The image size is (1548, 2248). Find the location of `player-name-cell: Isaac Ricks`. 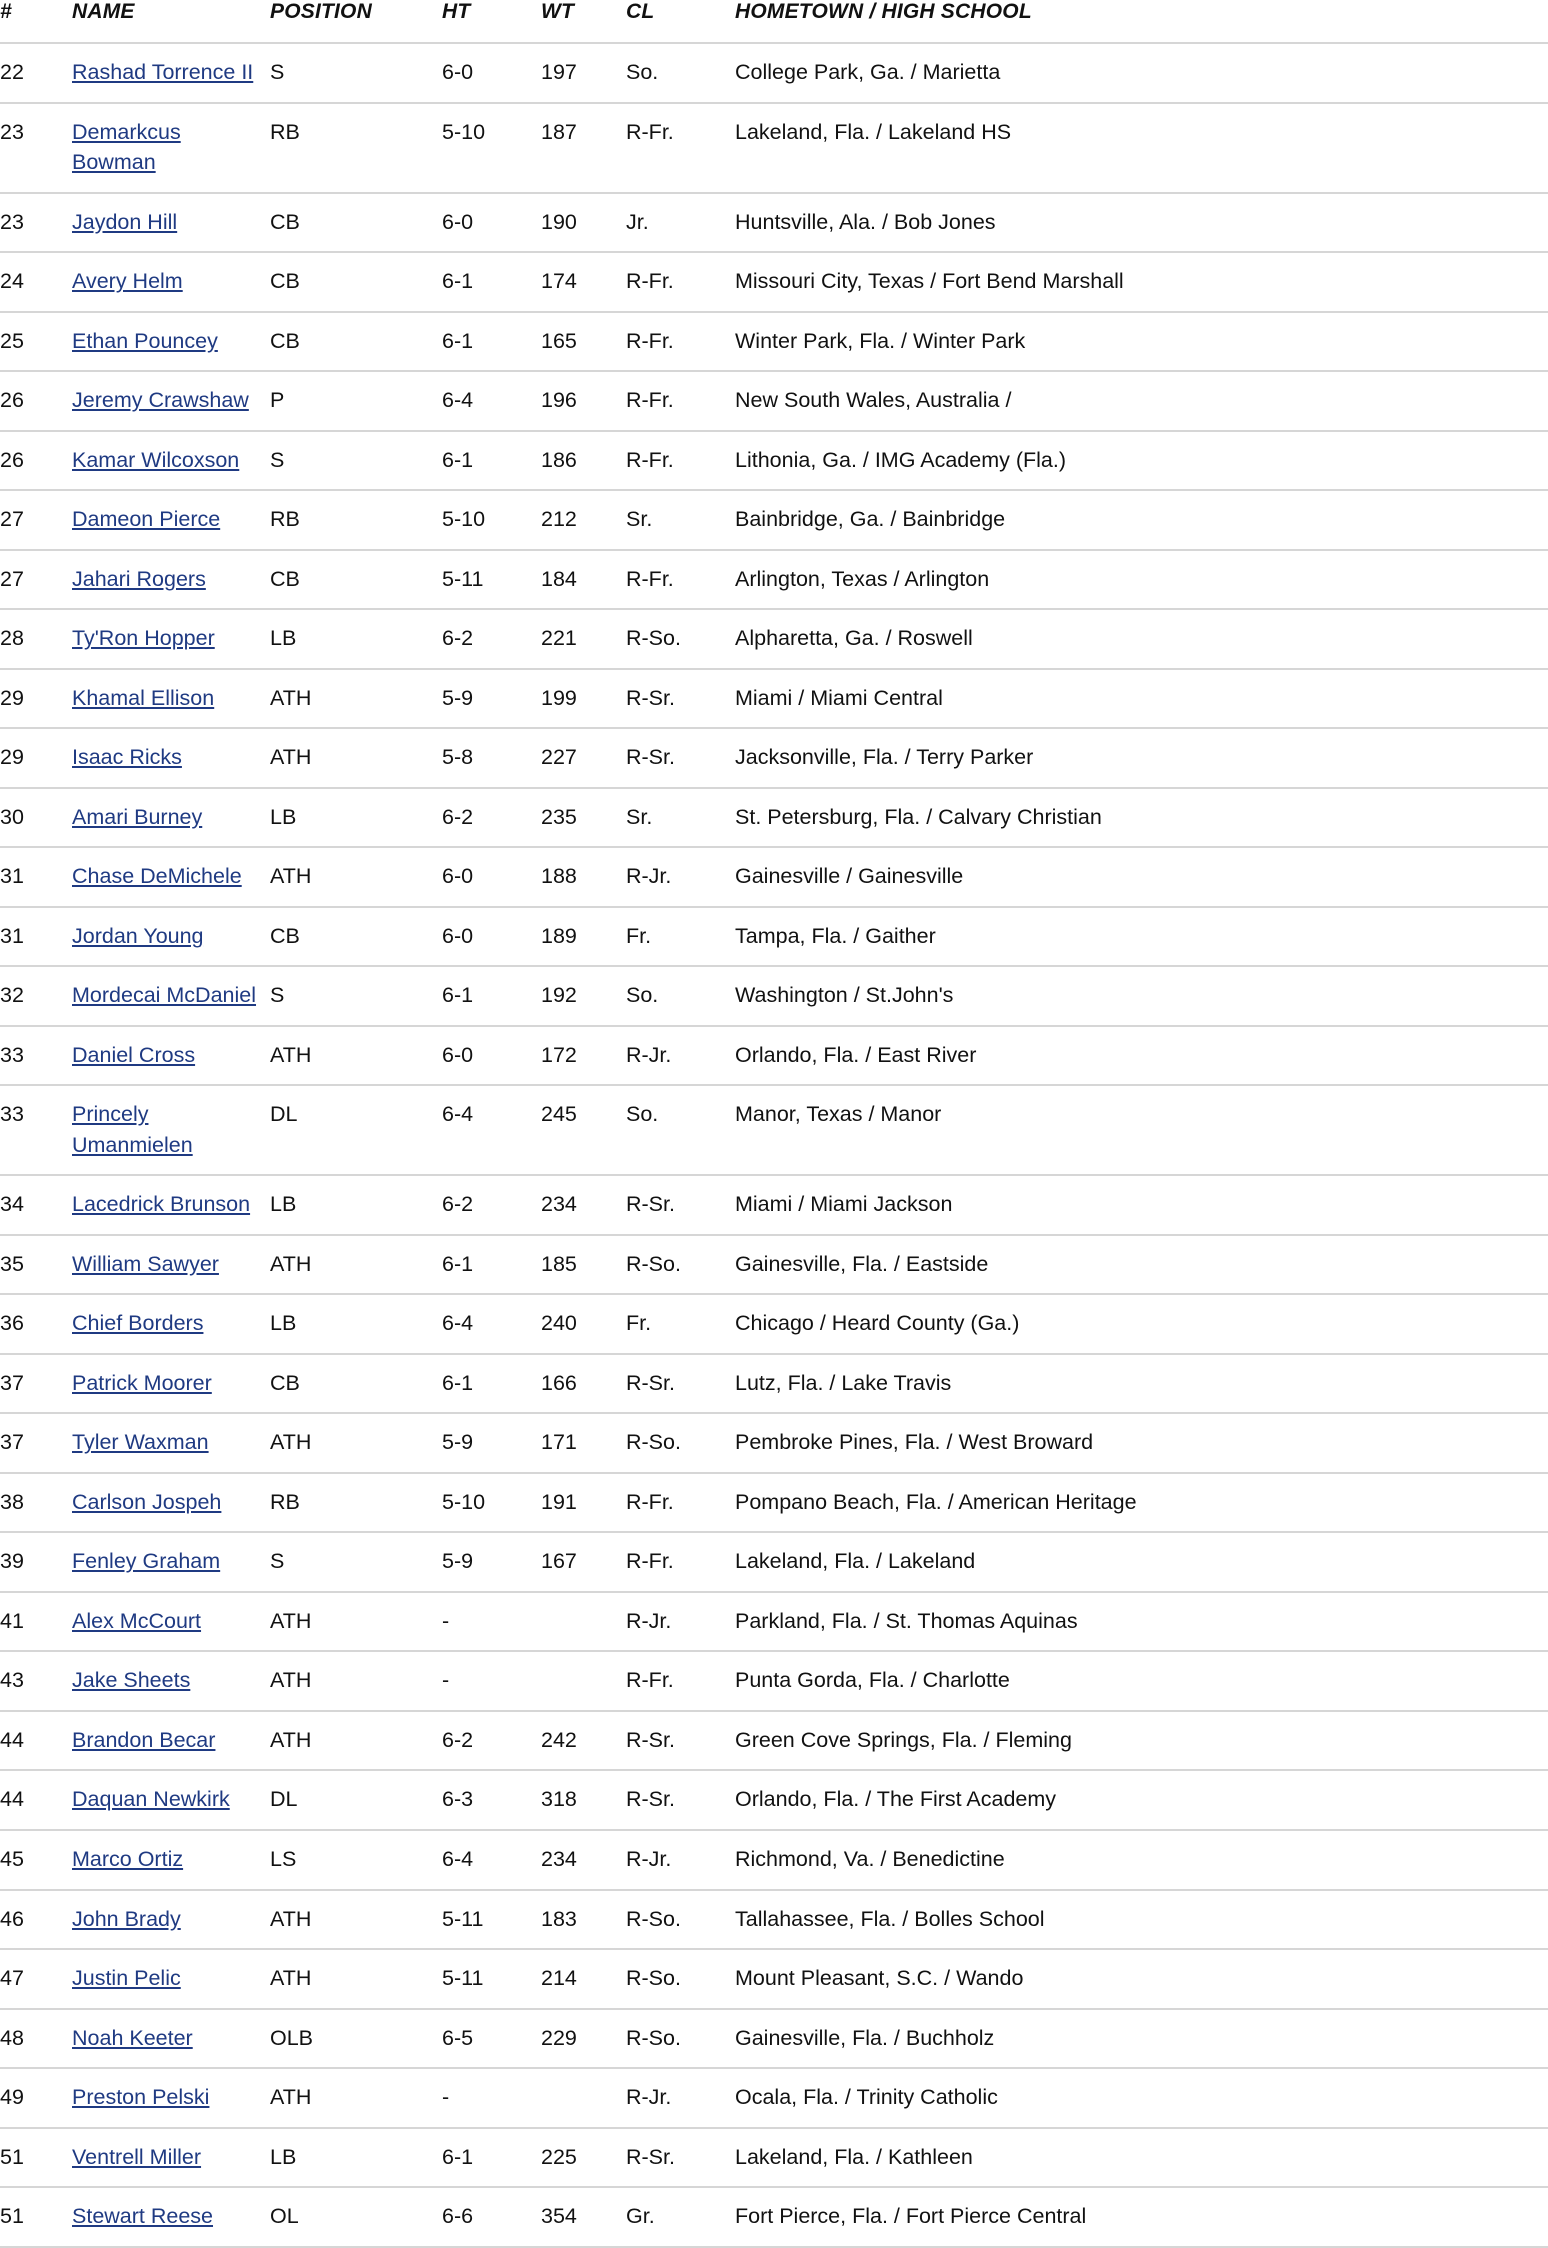

player-name-cell: Isaac Ricks is located at coordinates (171, 758).